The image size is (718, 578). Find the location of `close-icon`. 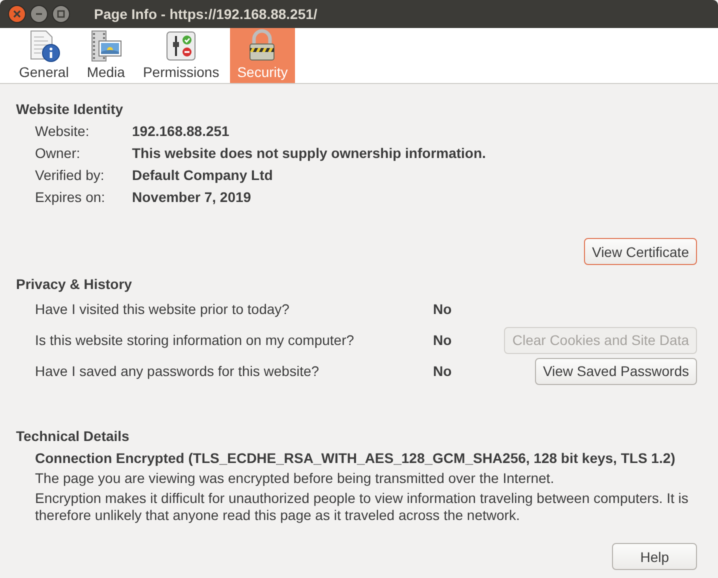

close-icon is located at coordinates (17, 14).